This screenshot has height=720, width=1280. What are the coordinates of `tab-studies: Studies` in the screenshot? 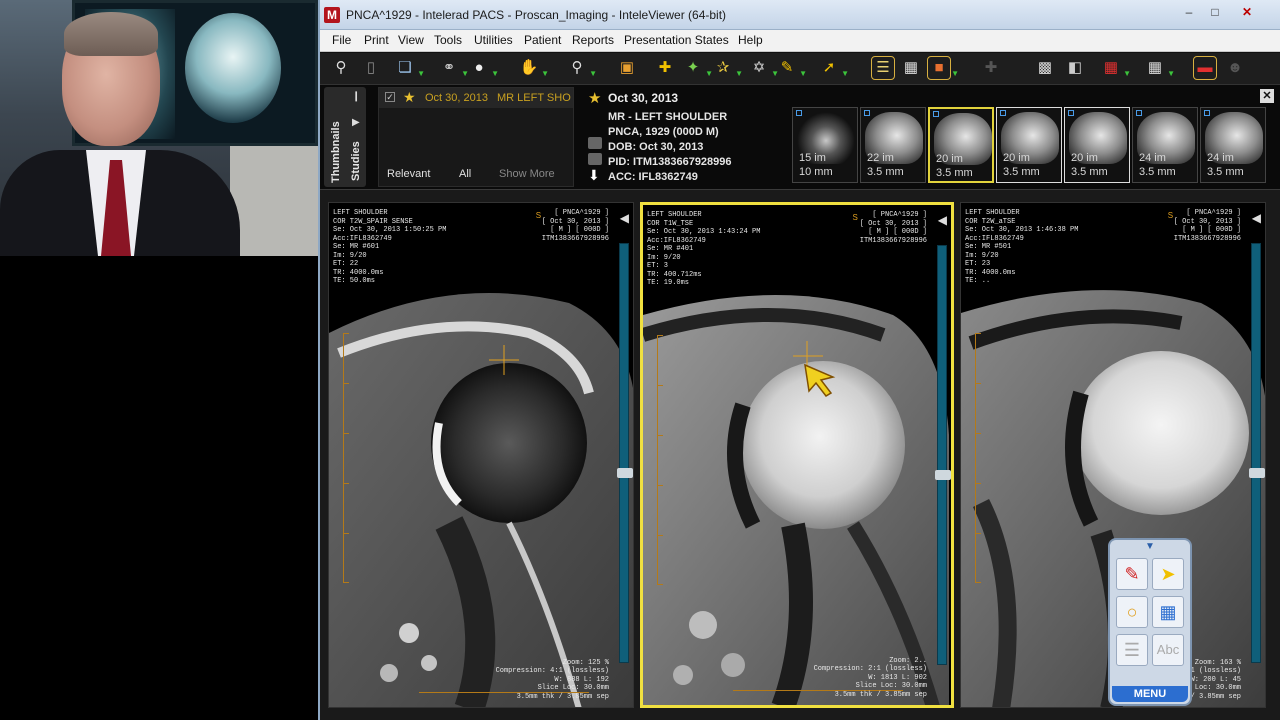 It's located at (356, 161).